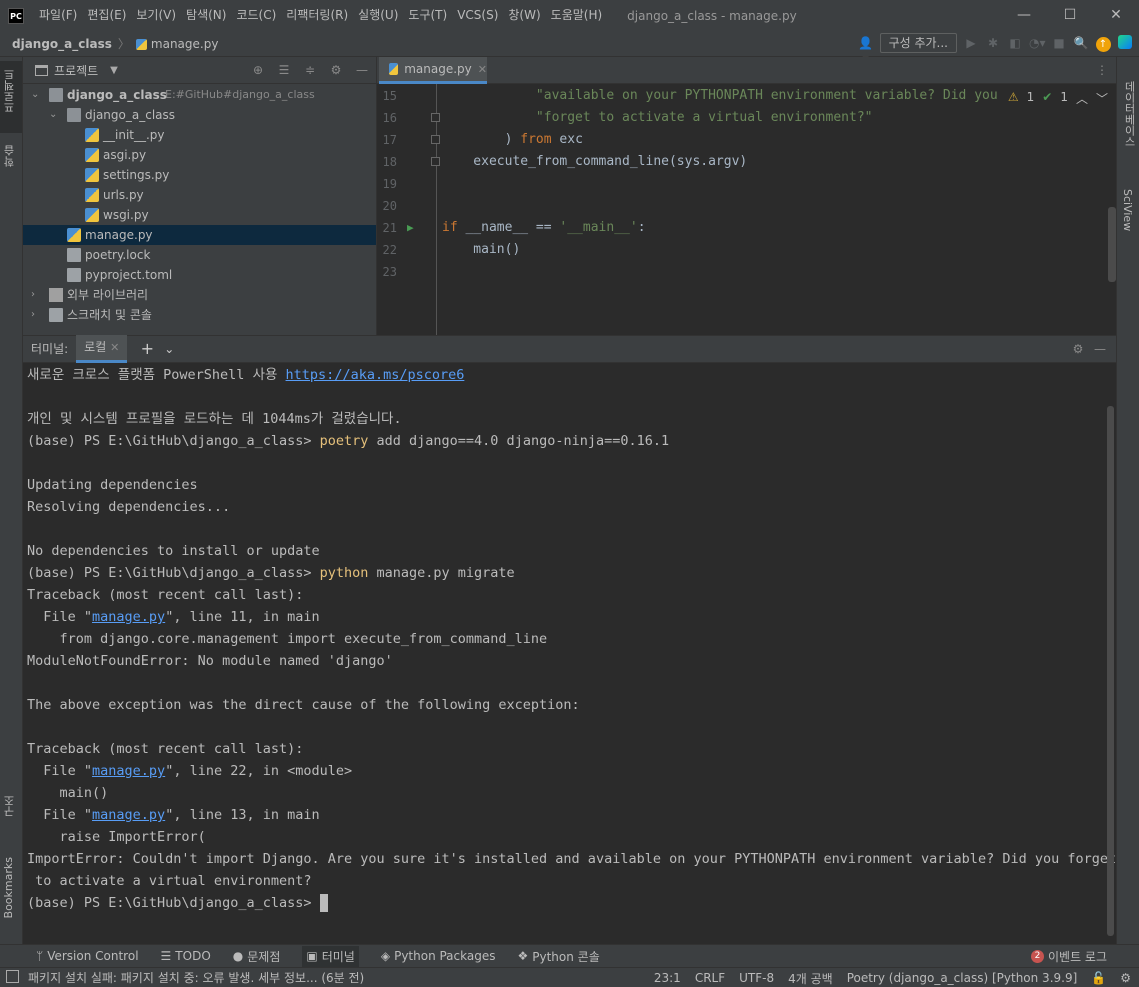 The image size is (1139, 987). I want to click on version-control-tab: ᛘ Version Control, so click(87, 956).